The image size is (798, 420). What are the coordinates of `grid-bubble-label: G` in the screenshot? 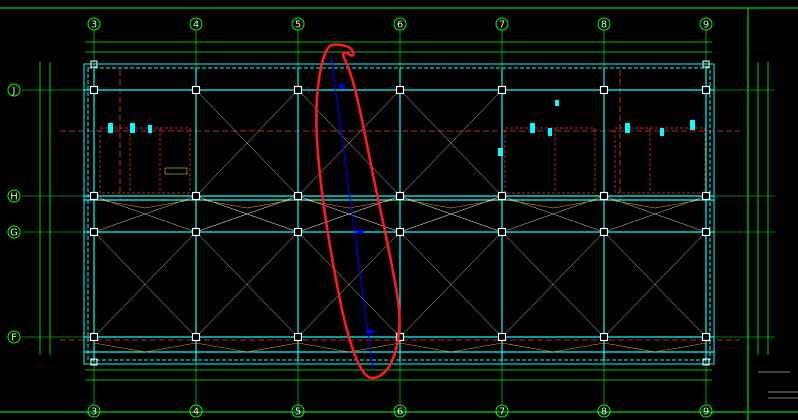 It's located at (14, 233).